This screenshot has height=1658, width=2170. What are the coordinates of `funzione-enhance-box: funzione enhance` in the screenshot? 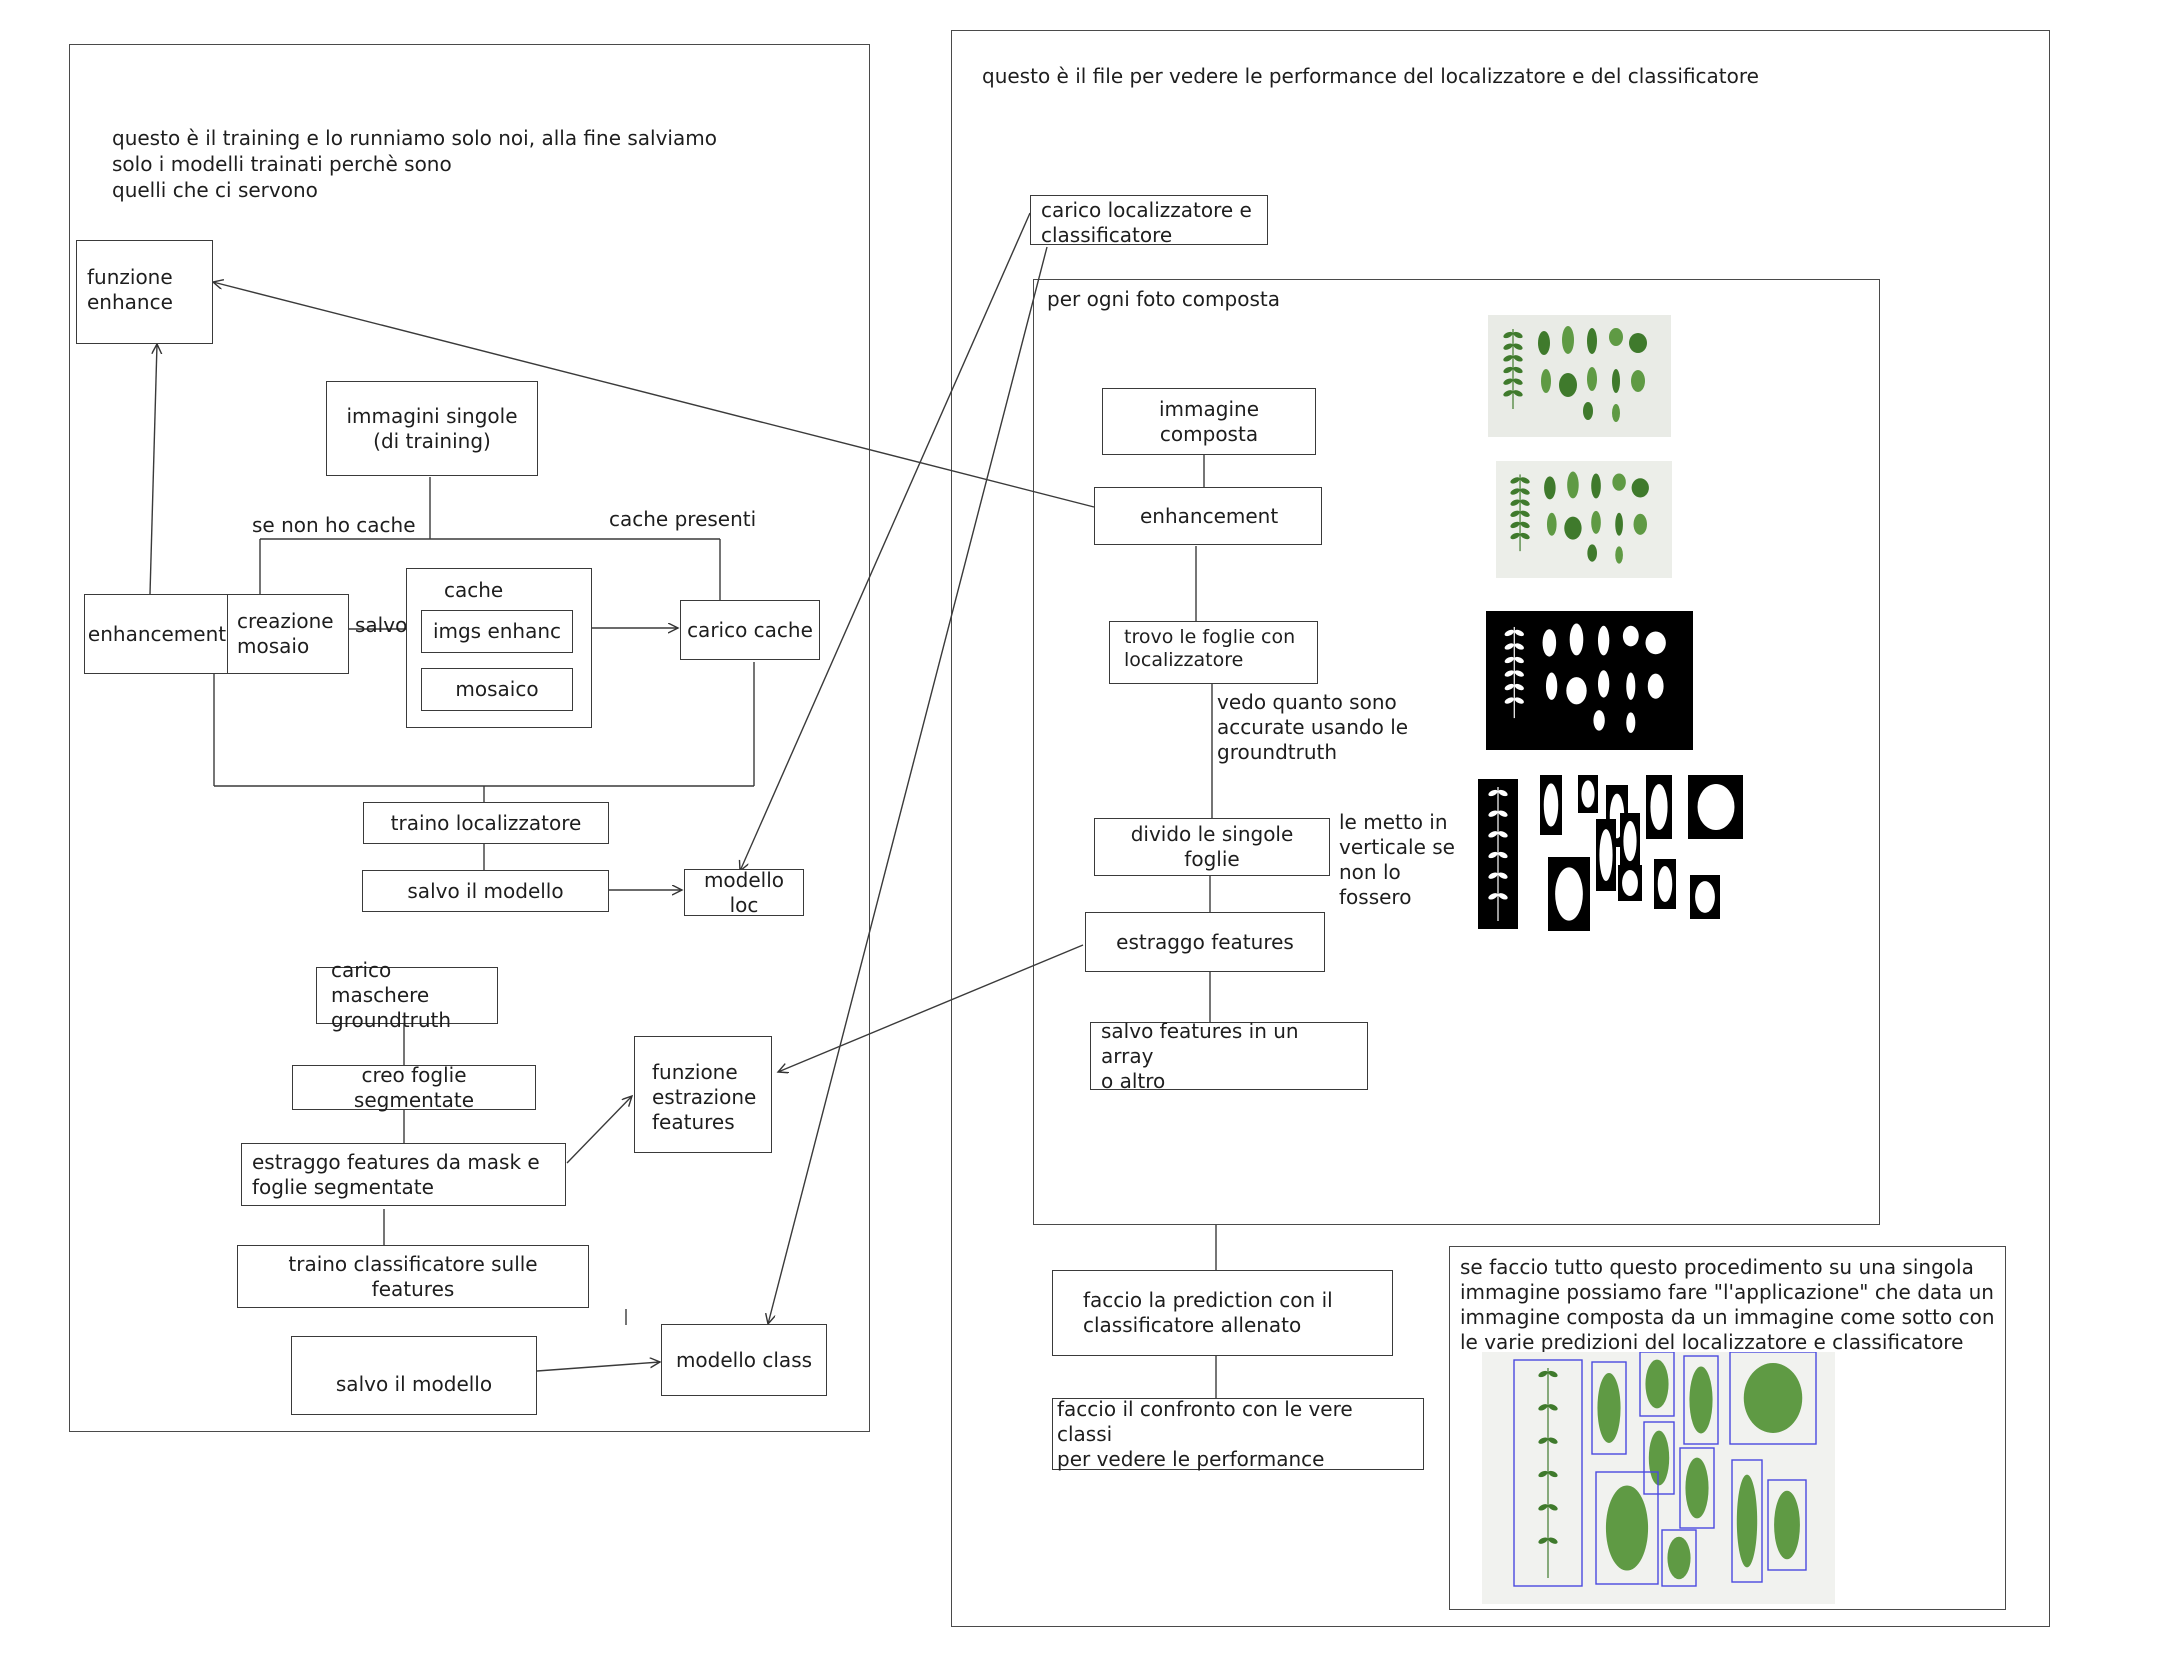 It's located at (144, 292).